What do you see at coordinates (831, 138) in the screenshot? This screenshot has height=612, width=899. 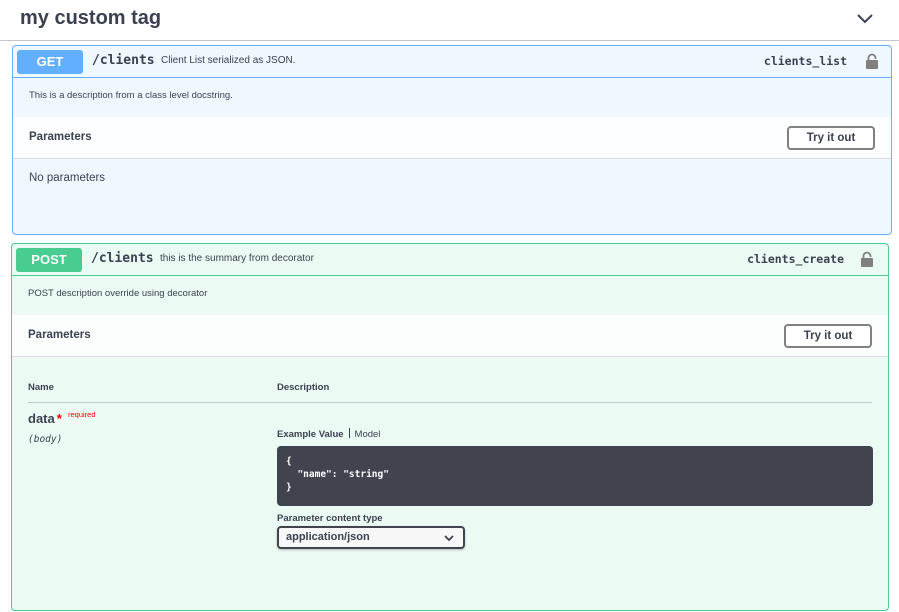 I see `get-try-it-out-button: Try it out` at bounding box center [831, 138].